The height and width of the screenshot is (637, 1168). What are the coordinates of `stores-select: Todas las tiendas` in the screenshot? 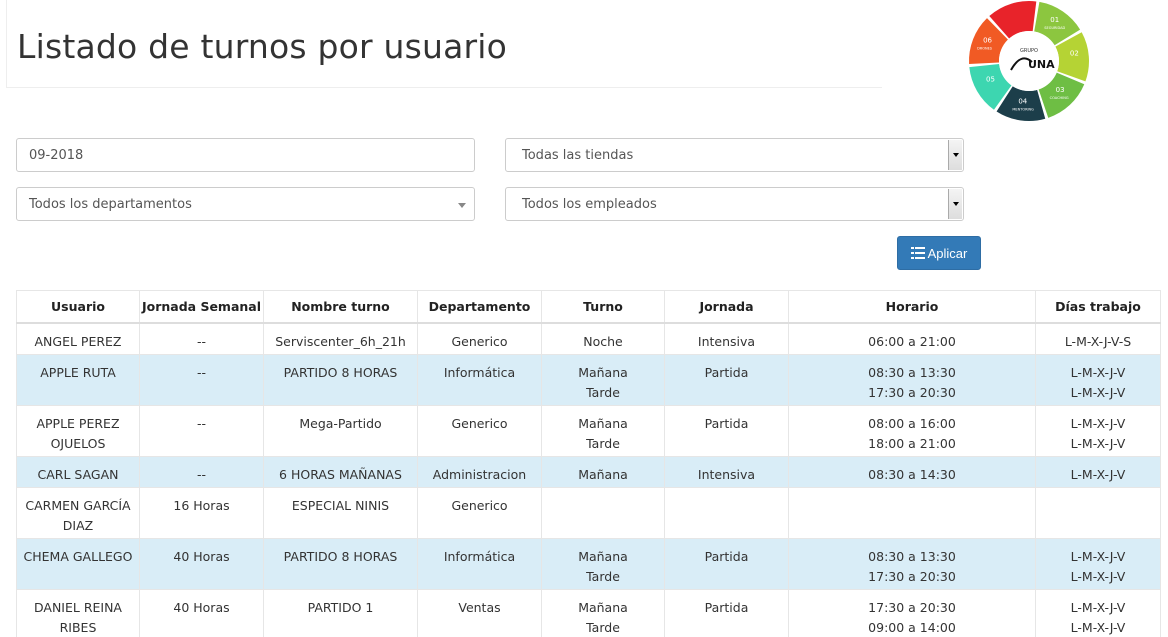 It's located at (734, 155).